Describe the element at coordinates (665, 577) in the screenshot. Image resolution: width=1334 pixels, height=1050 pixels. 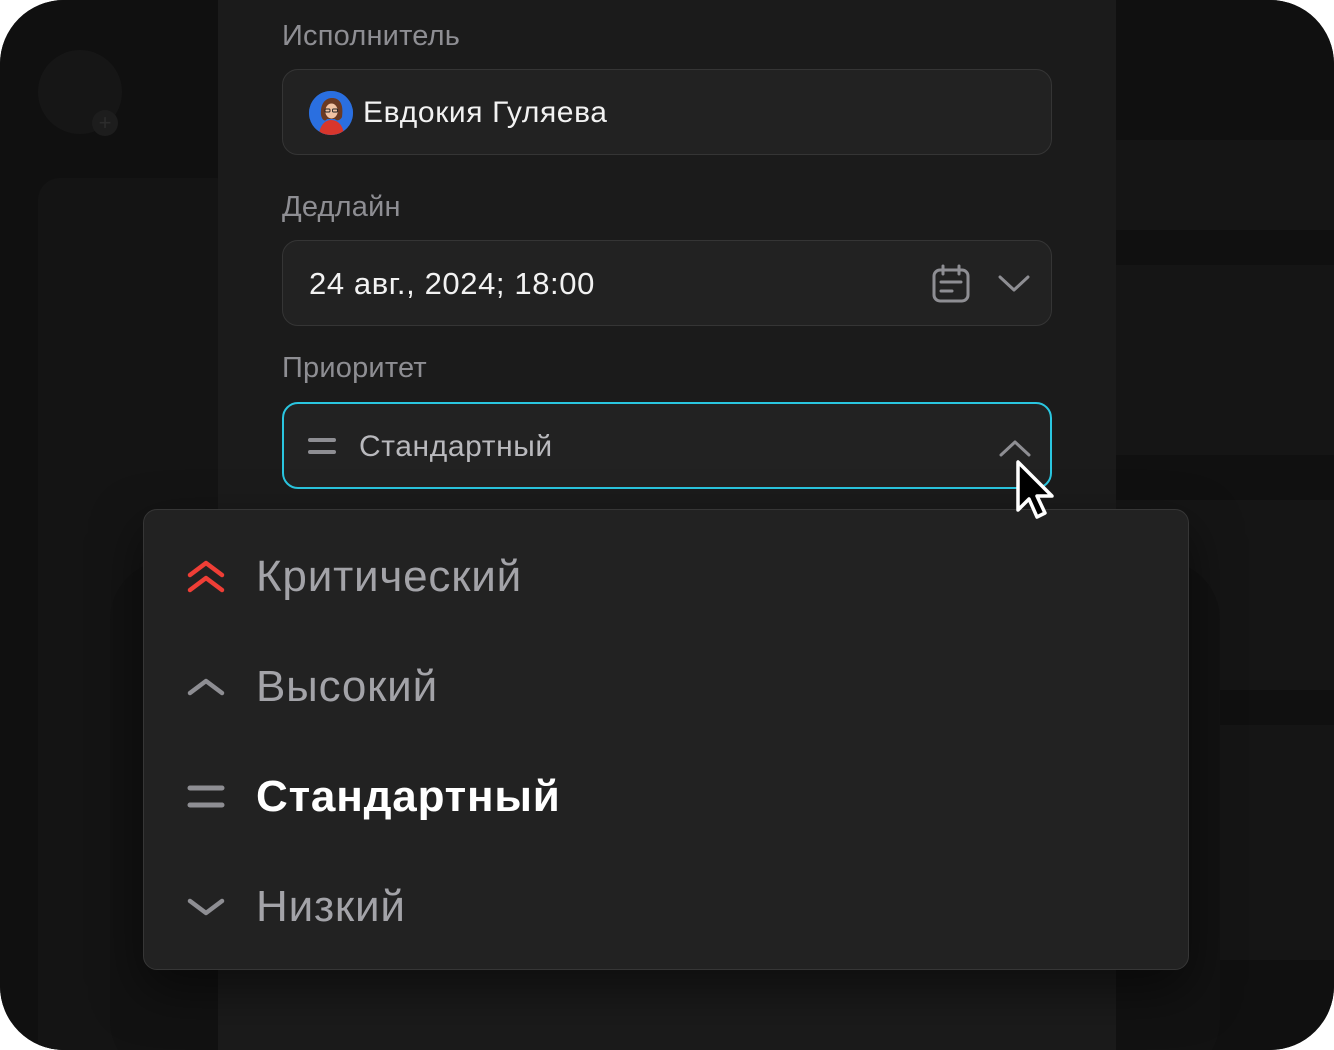
I see `priority-option-critical: Критический` at that location.